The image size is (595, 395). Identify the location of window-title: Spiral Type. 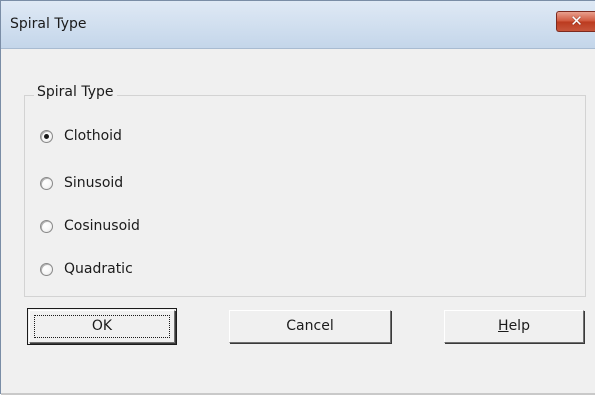
(48, 24).